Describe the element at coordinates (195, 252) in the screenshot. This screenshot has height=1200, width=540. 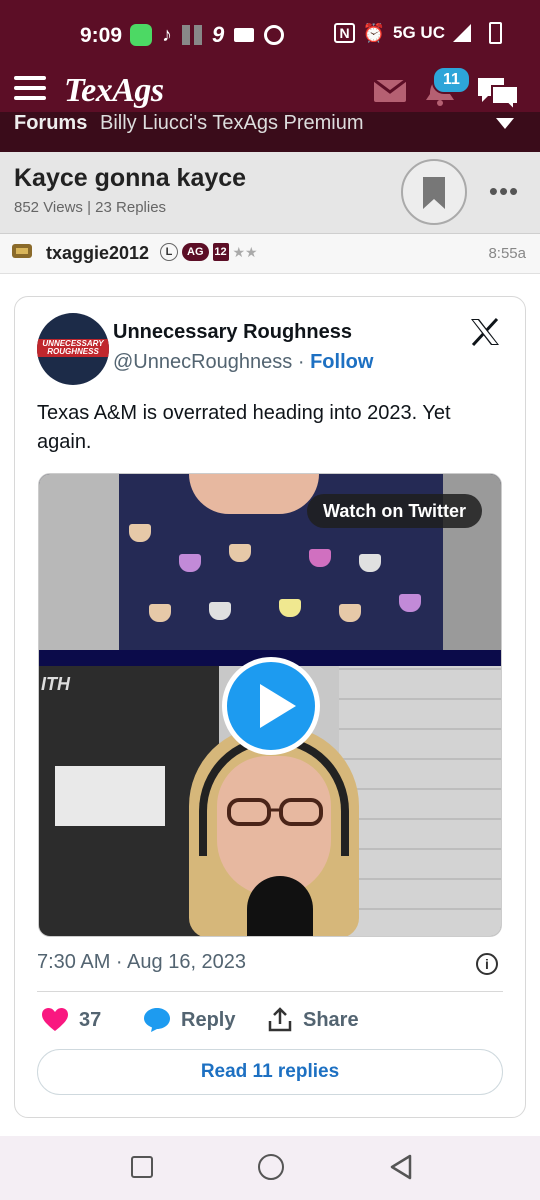
I see `ag-badge: AG` at that location.